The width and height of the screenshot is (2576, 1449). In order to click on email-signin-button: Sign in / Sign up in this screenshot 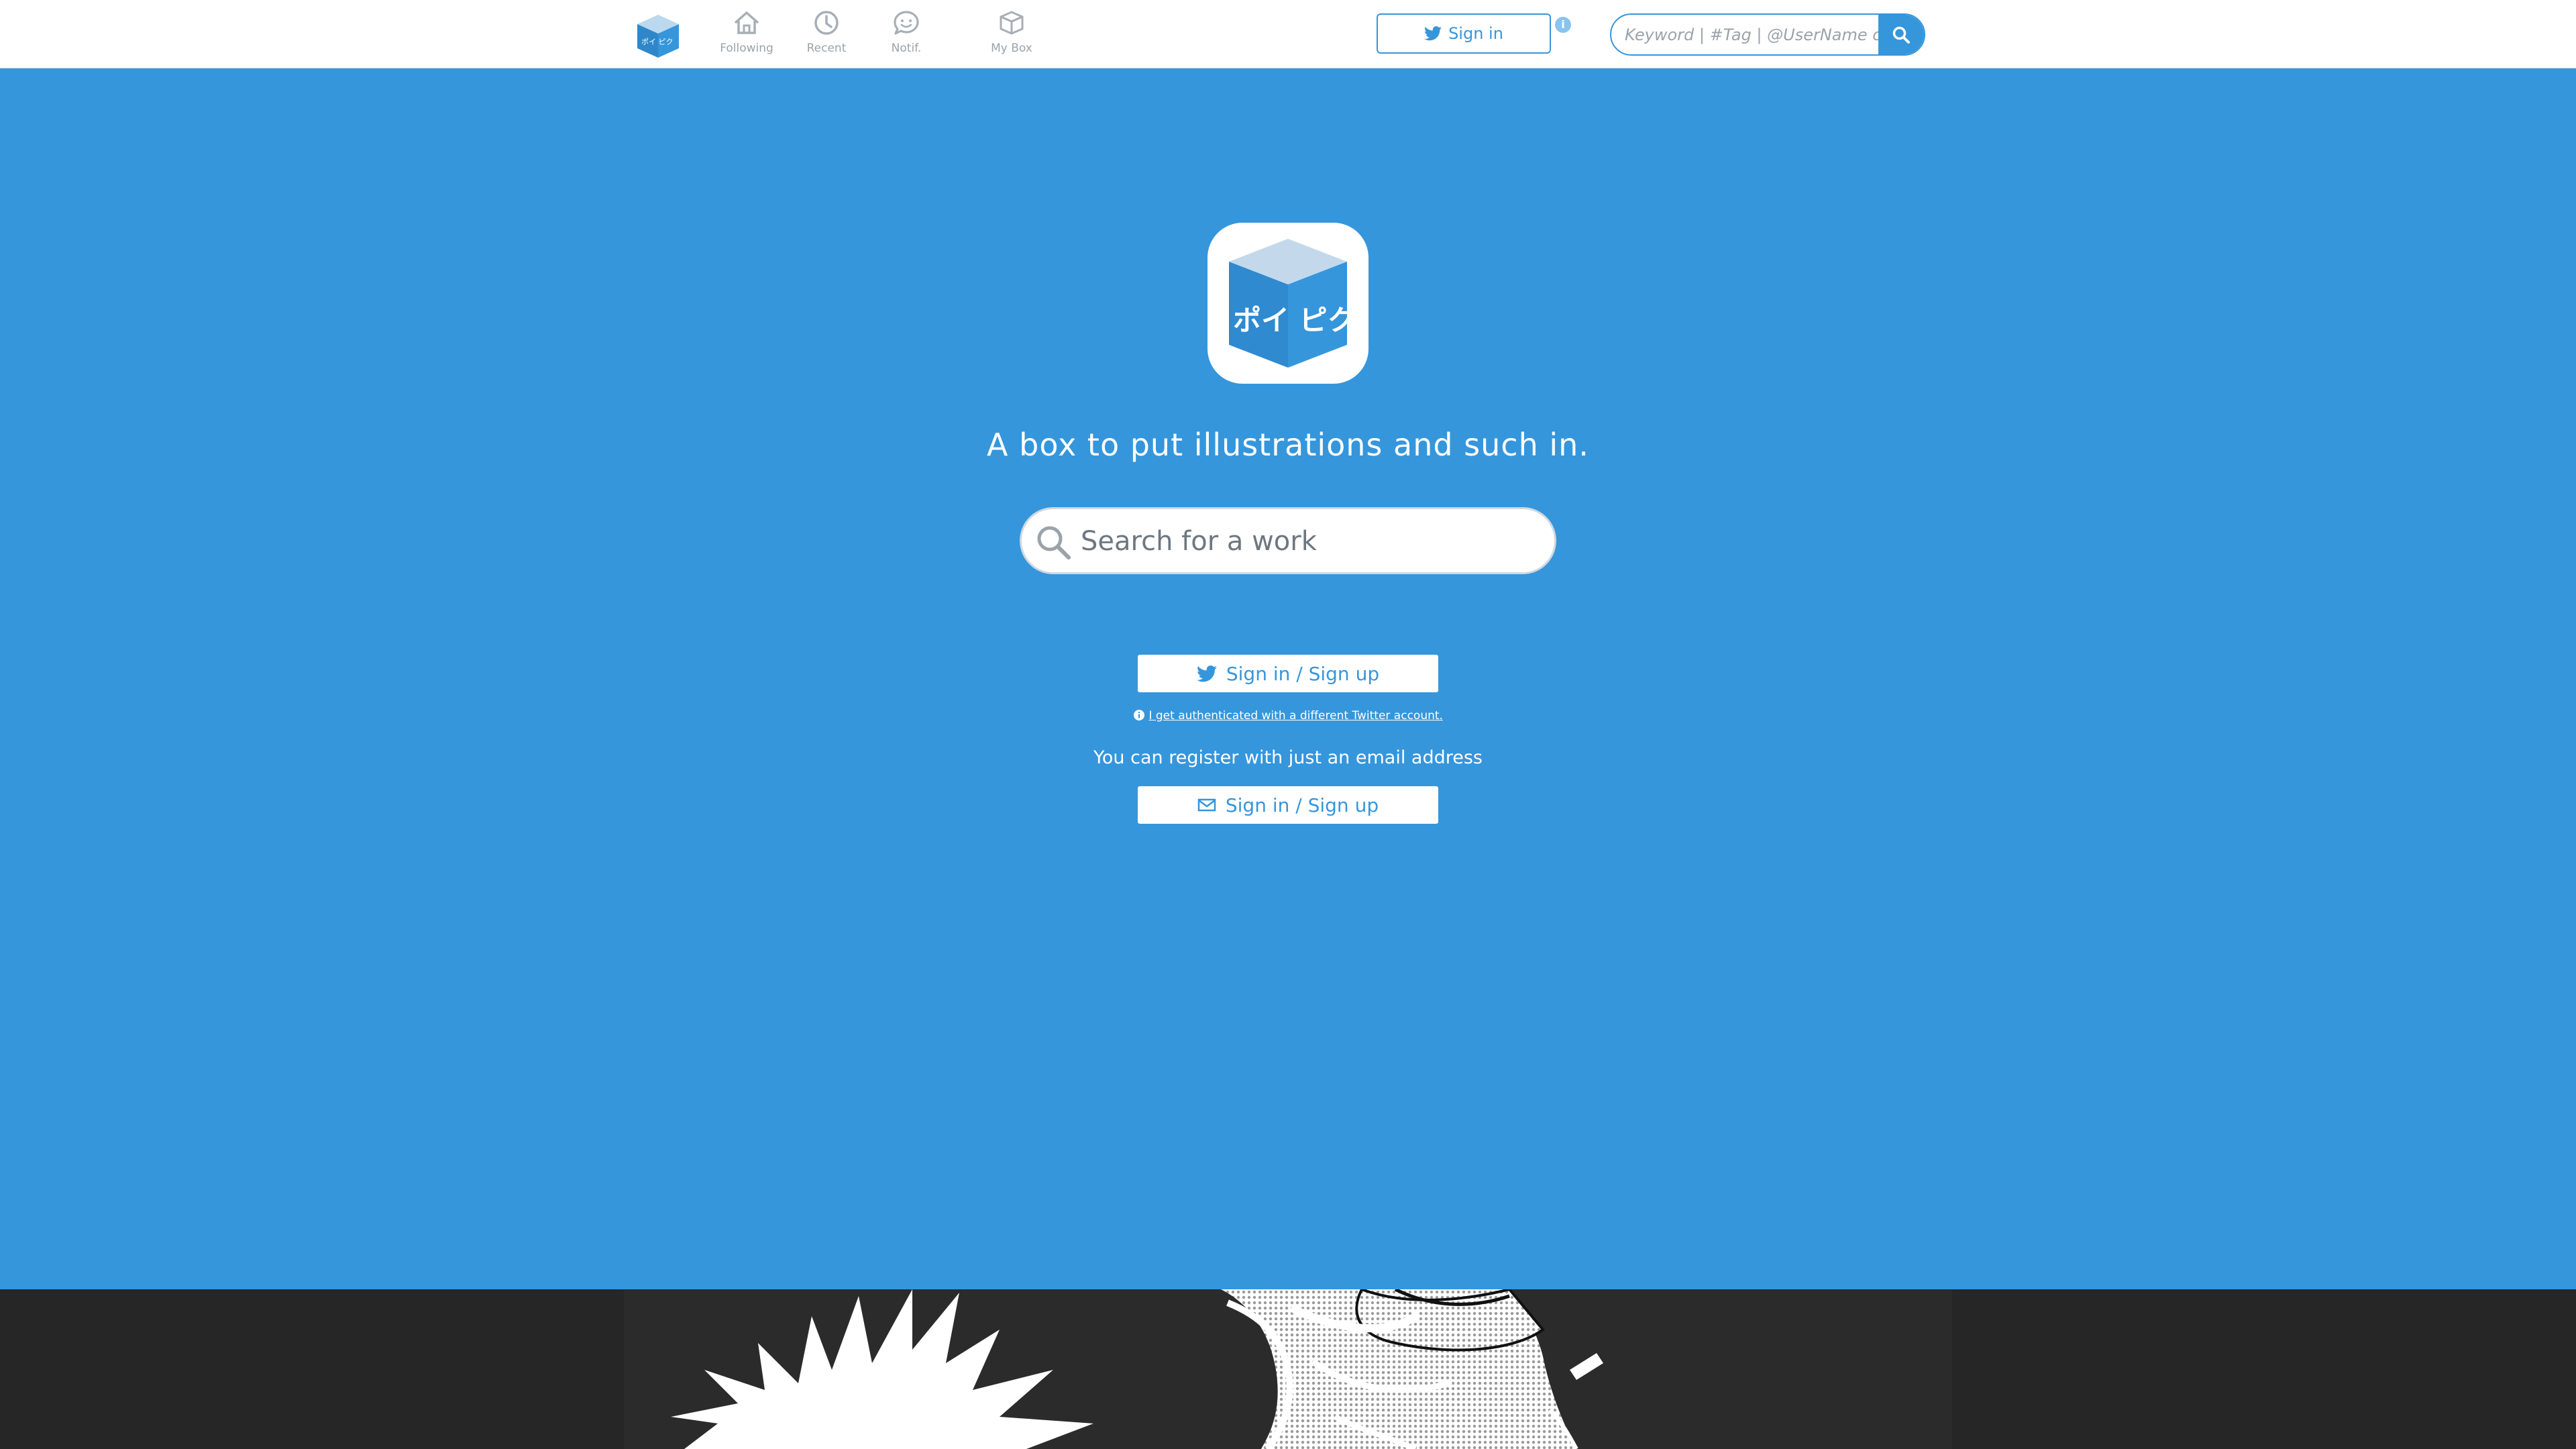, I will do `click(1288, 805)`.